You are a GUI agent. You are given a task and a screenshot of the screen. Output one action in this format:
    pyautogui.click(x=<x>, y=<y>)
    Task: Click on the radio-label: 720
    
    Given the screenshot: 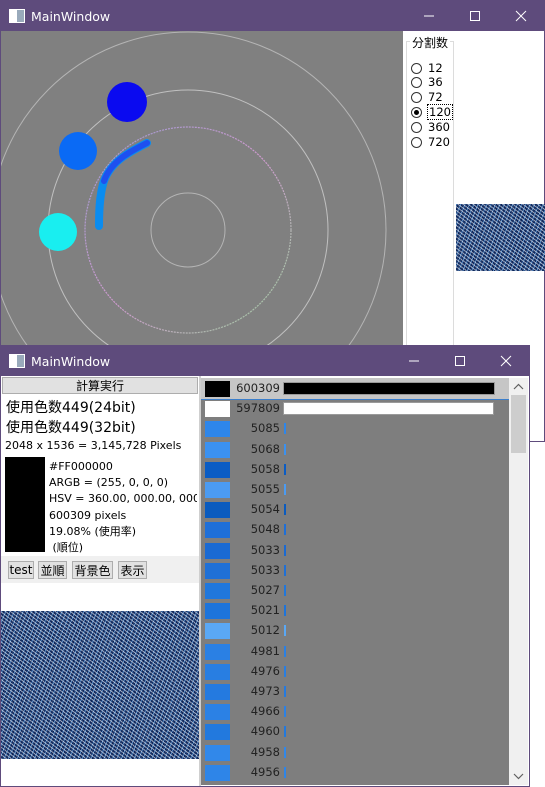 What is the action you would take?
    pyautogui.click(x=439, y=142)
    